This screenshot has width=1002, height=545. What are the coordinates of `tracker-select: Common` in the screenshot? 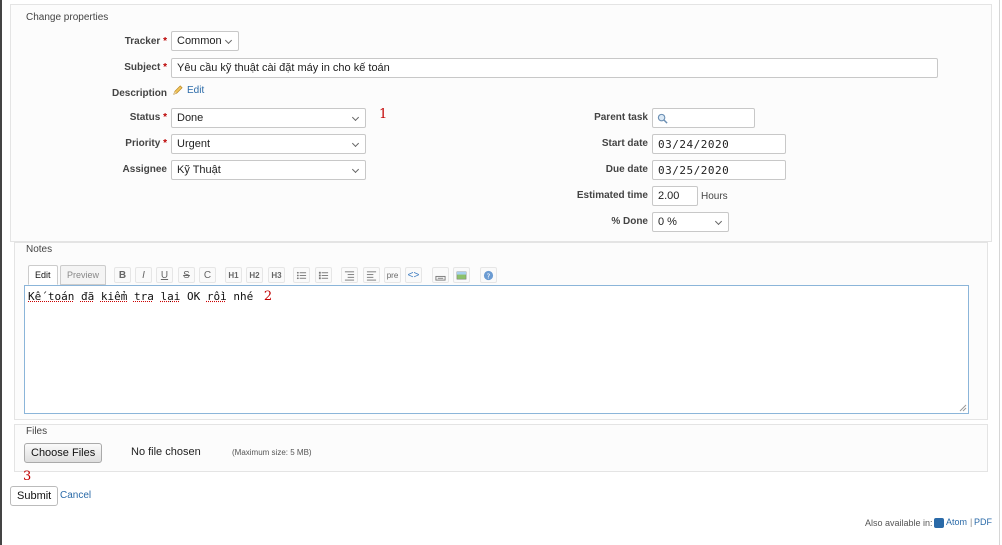 It's located at (205, 41).